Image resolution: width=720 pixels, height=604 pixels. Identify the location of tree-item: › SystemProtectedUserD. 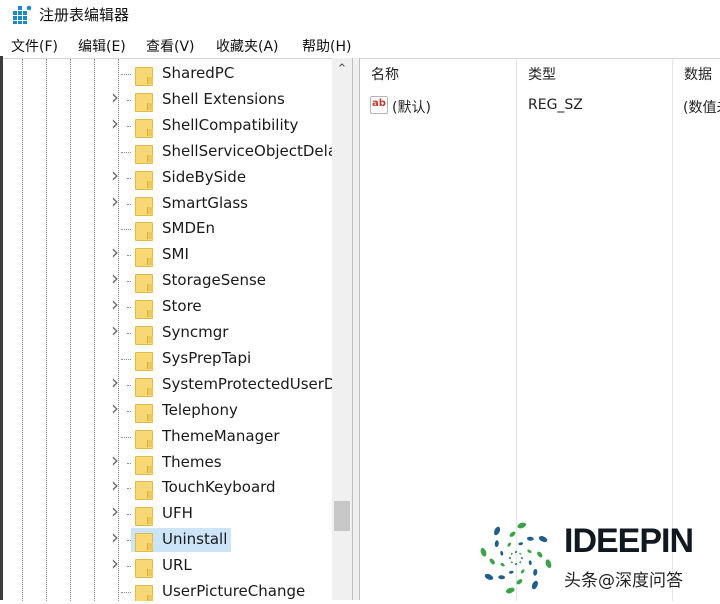
(177, 384).